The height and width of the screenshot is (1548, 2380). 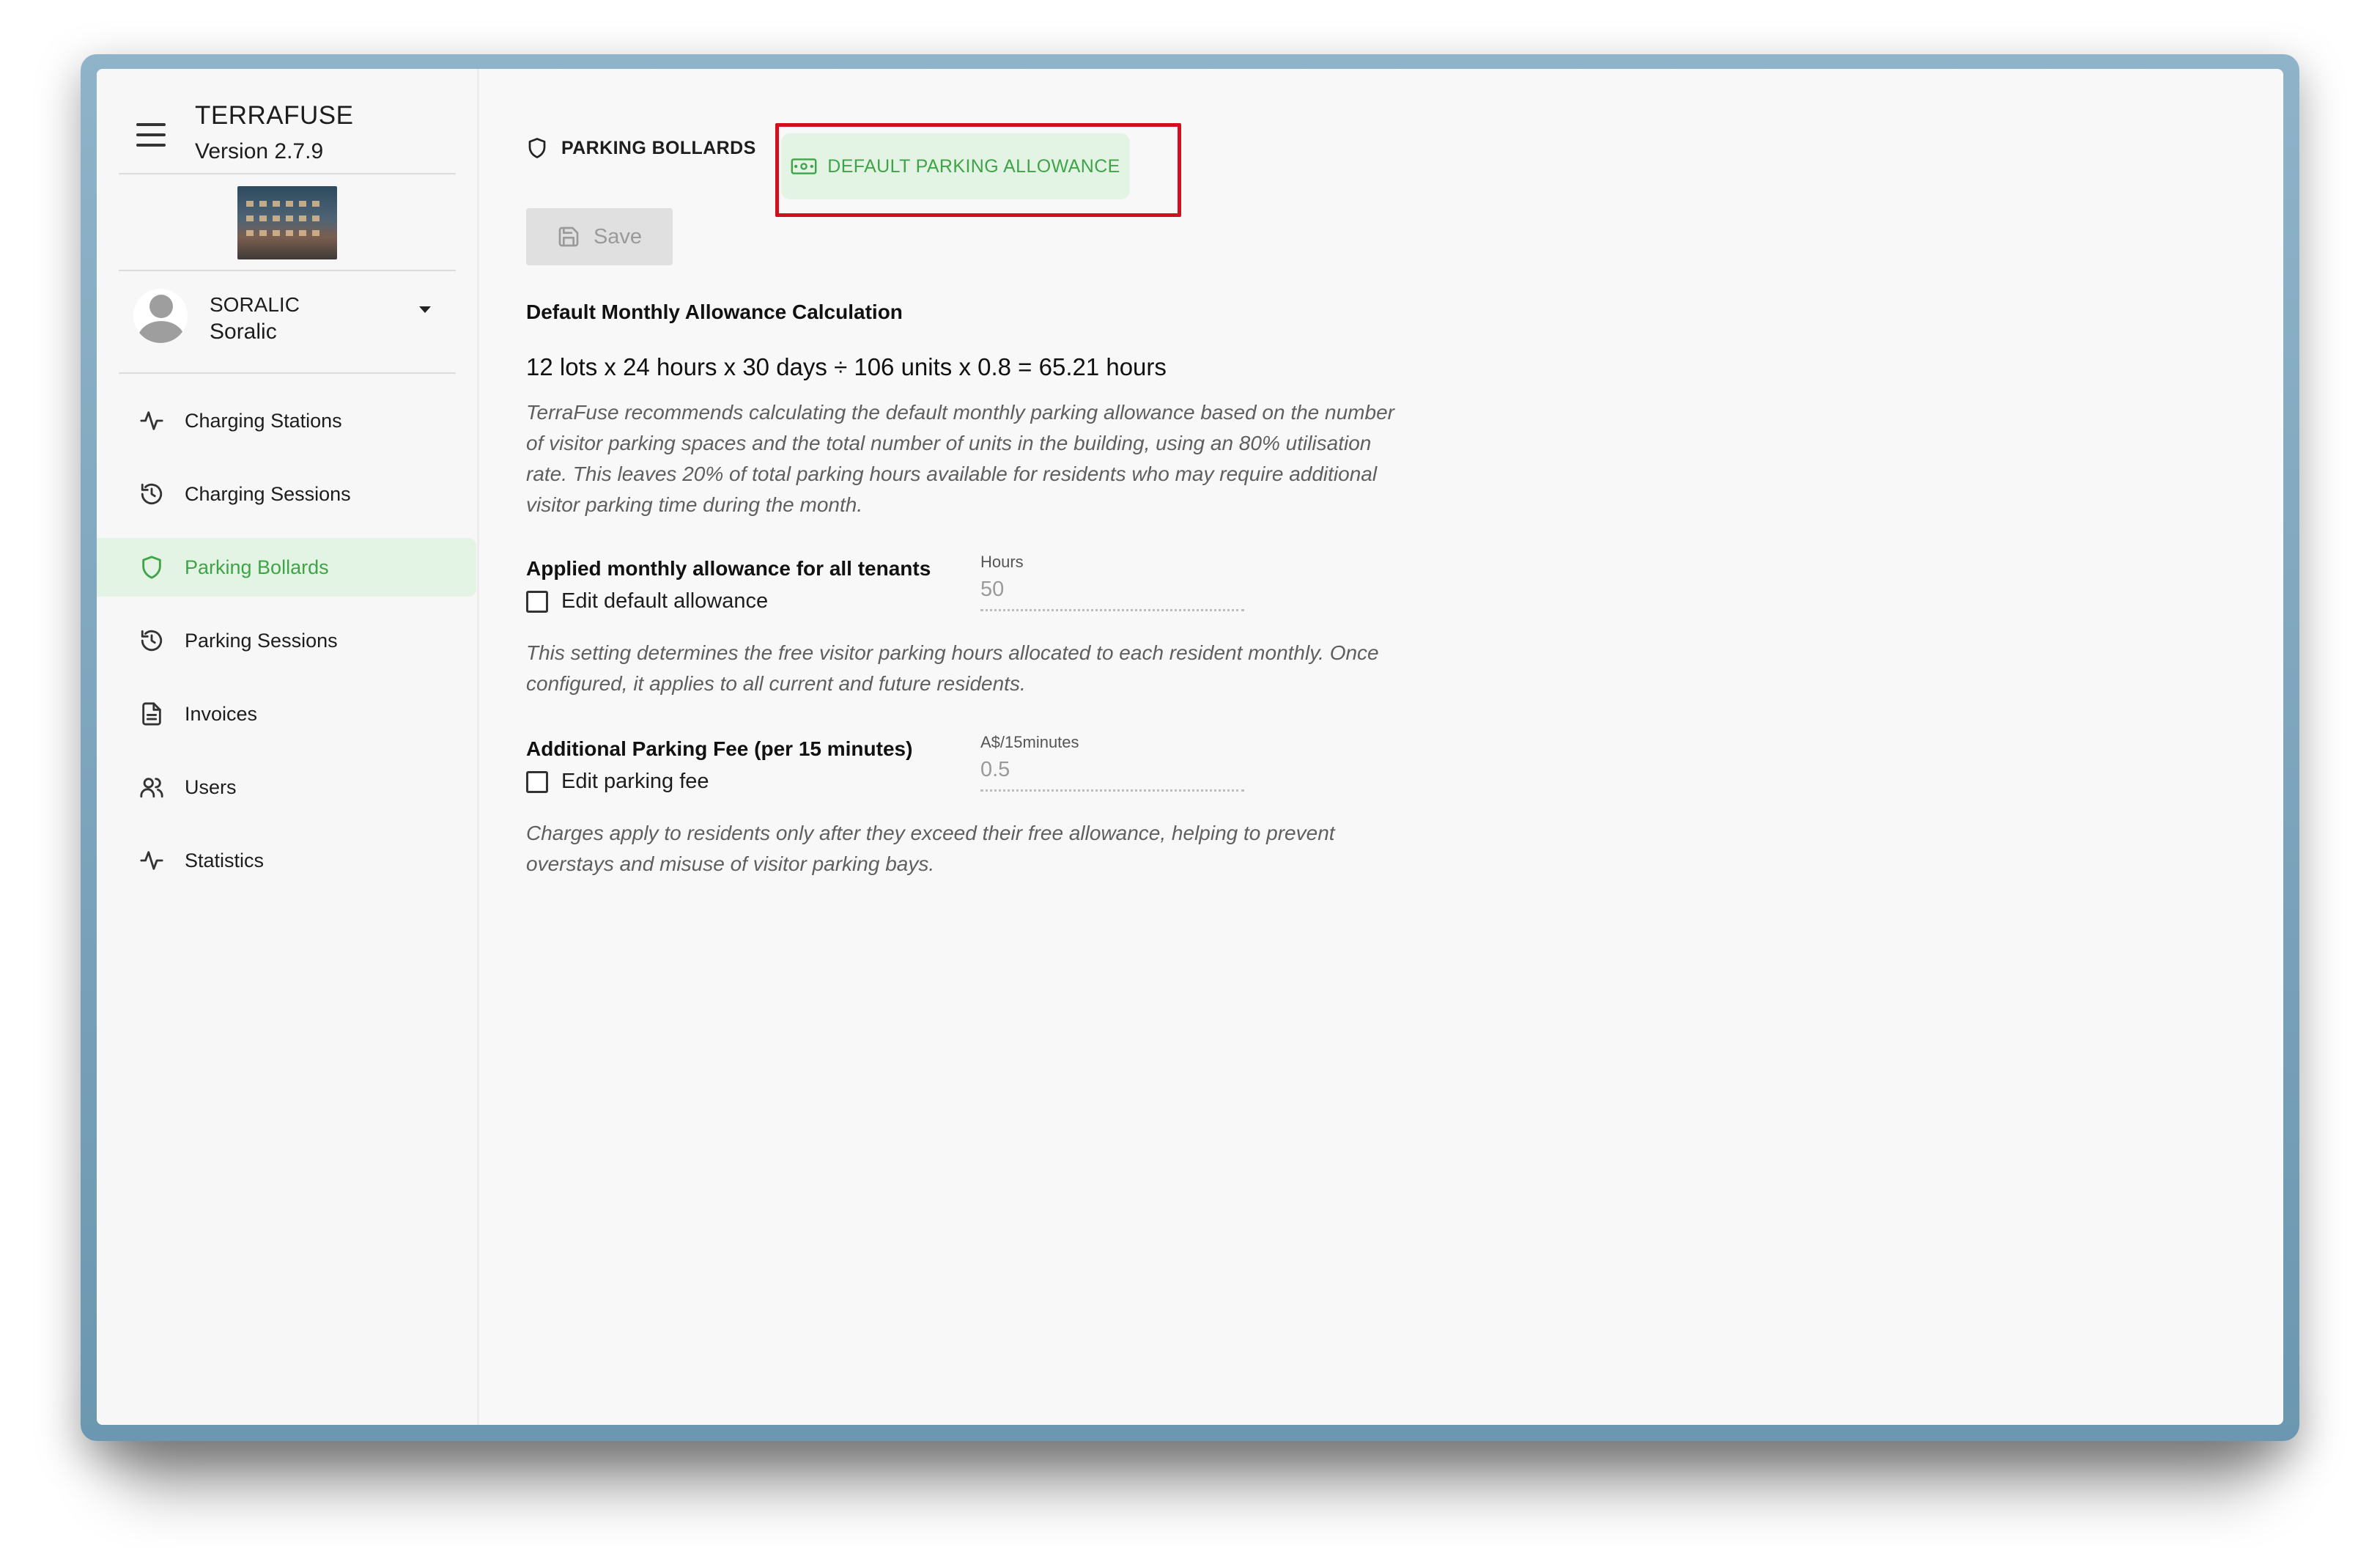 I want to click on fee-title: Additional Parking Fee (per 15 minutes), so click(x=719, y=748).